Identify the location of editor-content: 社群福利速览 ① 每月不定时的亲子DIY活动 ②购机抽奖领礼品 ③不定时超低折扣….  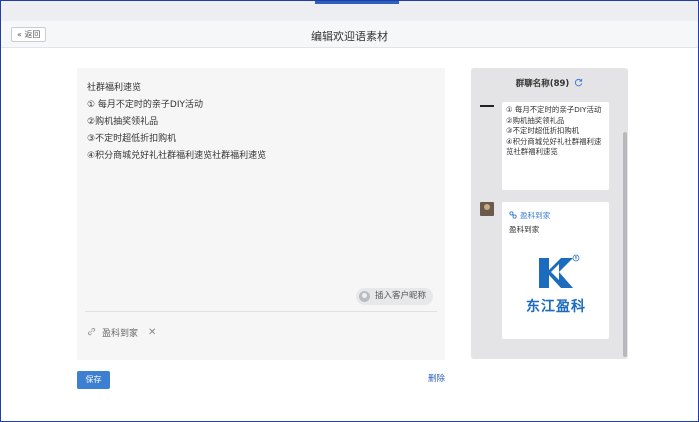
(176, 122).